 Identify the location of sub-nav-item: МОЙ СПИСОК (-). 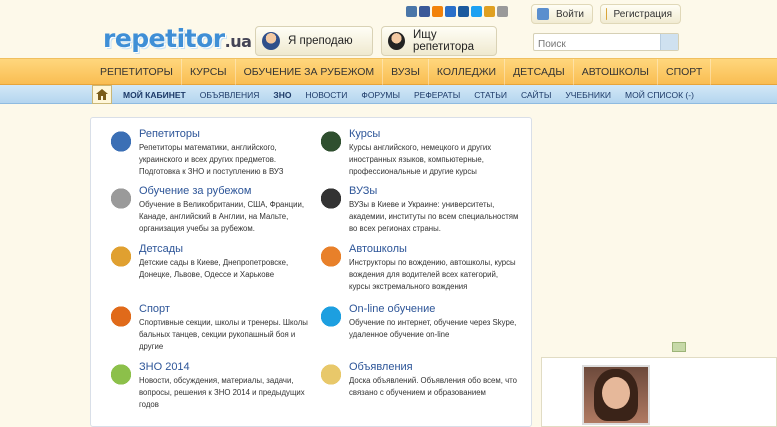
(659, 95).